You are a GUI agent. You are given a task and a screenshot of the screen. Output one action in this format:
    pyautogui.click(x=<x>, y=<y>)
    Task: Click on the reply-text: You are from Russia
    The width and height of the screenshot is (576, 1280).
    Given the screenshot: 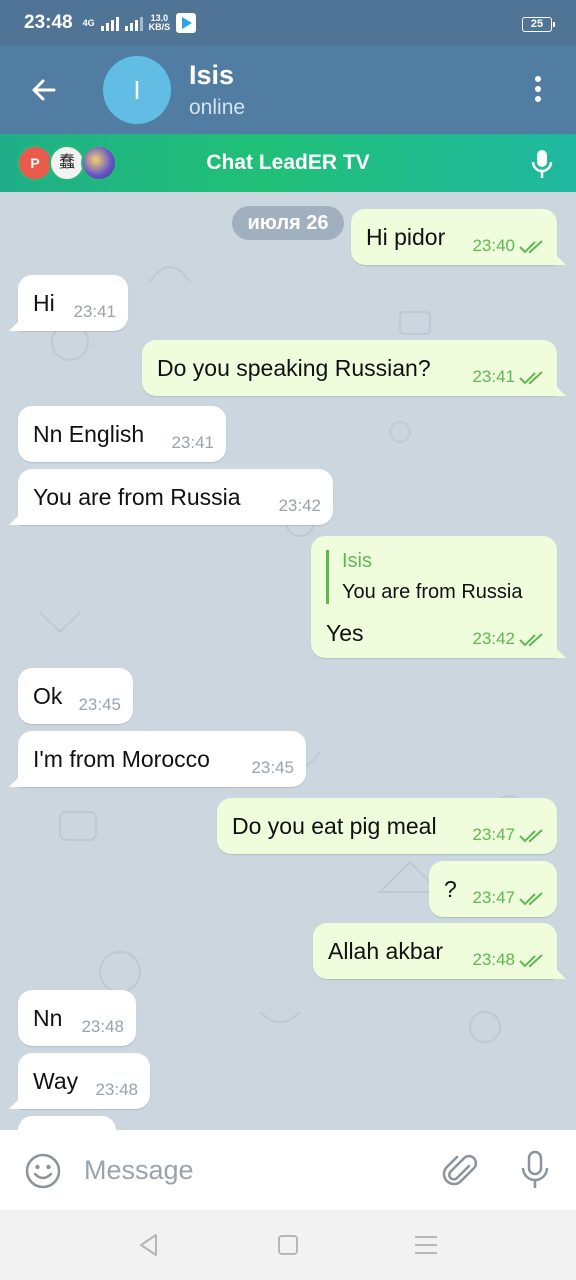 What is the action you would take?
    pyautogui.click(x=432, y=592)
    